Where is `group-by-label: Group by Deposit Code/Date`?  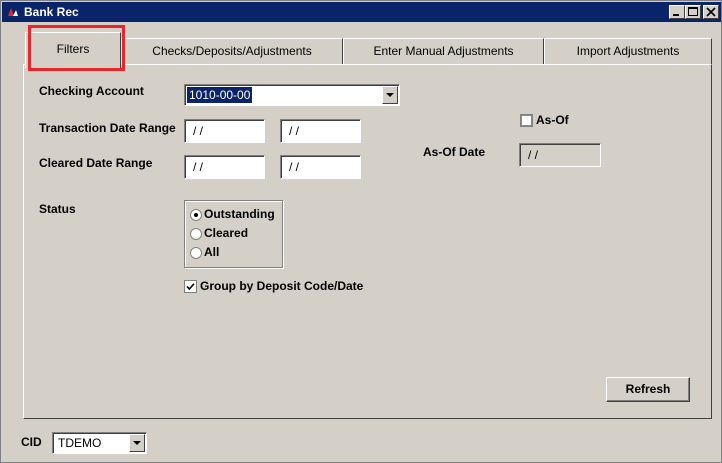 group-by-label: Group by Deposit Code/Date is located at coordinates (282, 286).